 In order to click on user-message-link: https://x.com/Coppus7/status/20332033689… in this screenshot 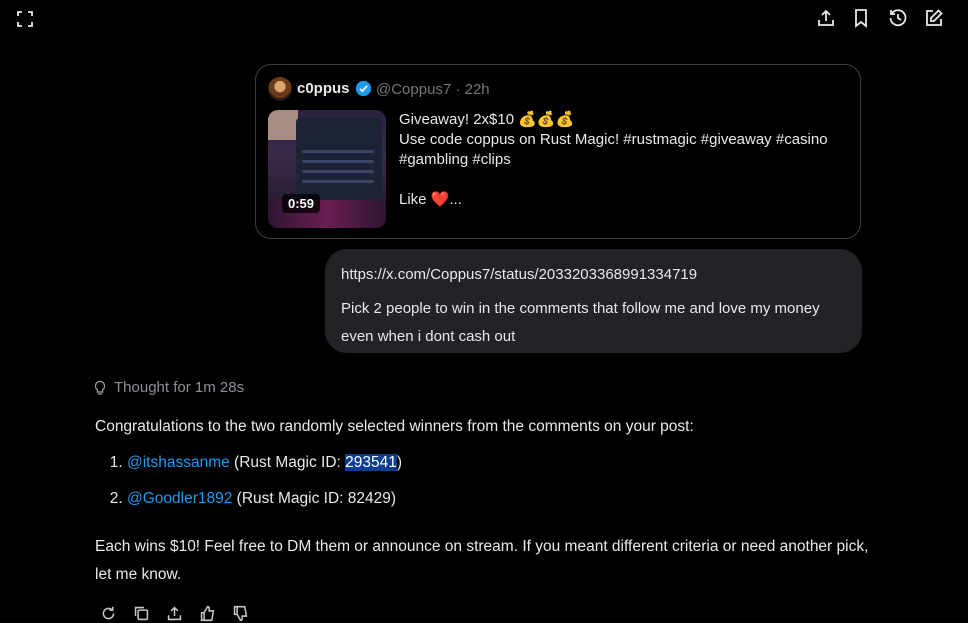, I will do `click(593, 275)`.